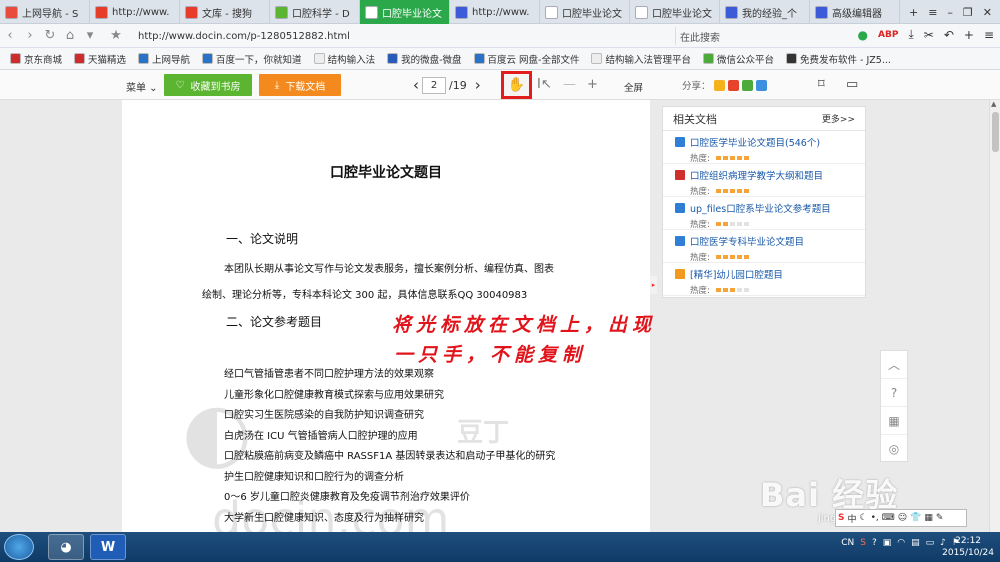 This screenshot has width=1000, height=562. Describe the element at coordinates (777, 175) in the screenshot. I see `related-doc-title: 口腔组织病理学教学大纲和题目` at that location.